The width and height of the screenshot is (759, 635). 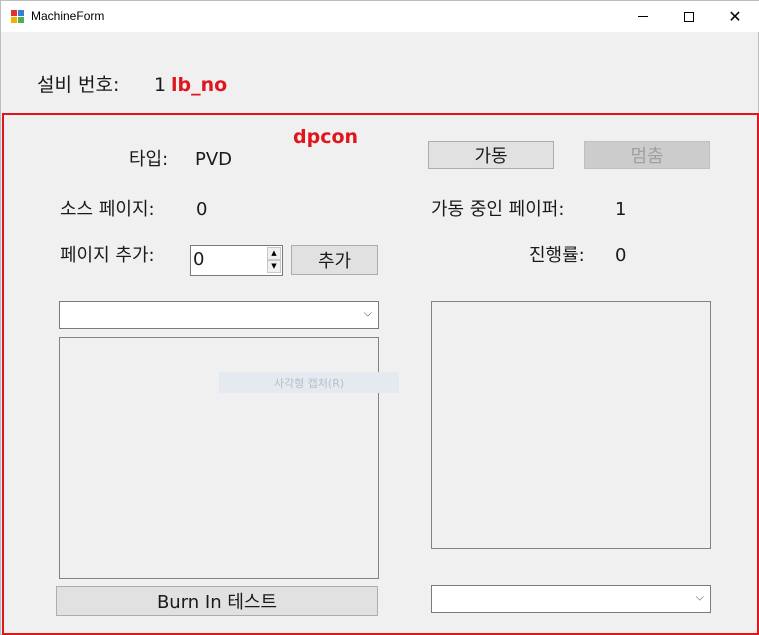 I want to click on minimize-icon, so click(x=643, y=16).